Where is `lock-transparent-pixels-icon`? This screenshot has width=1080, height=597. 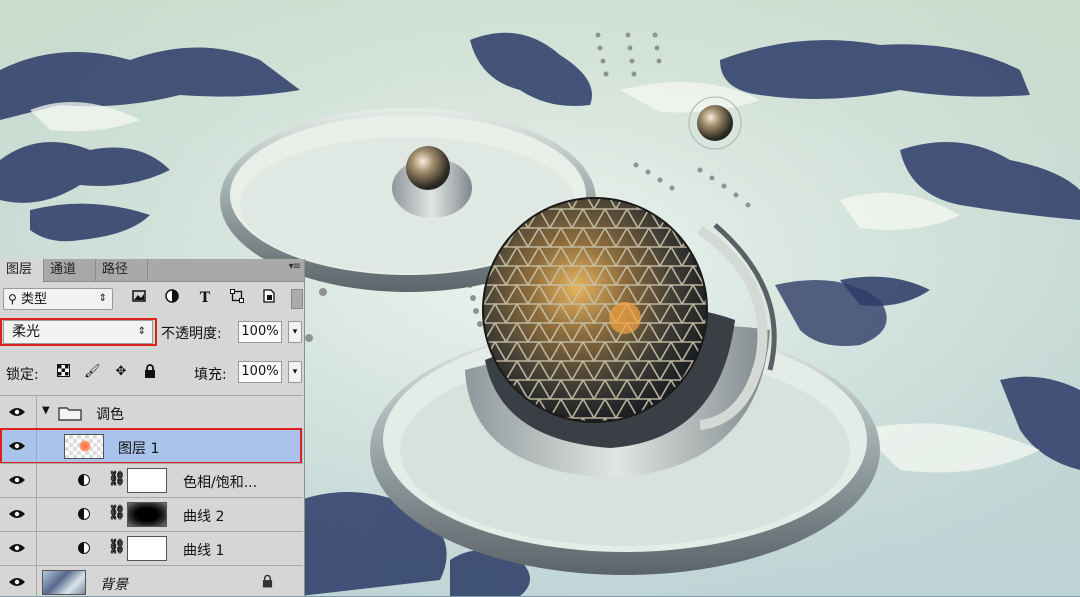 lock-transparent-pixels-icon is located at coordinates (63, 372).